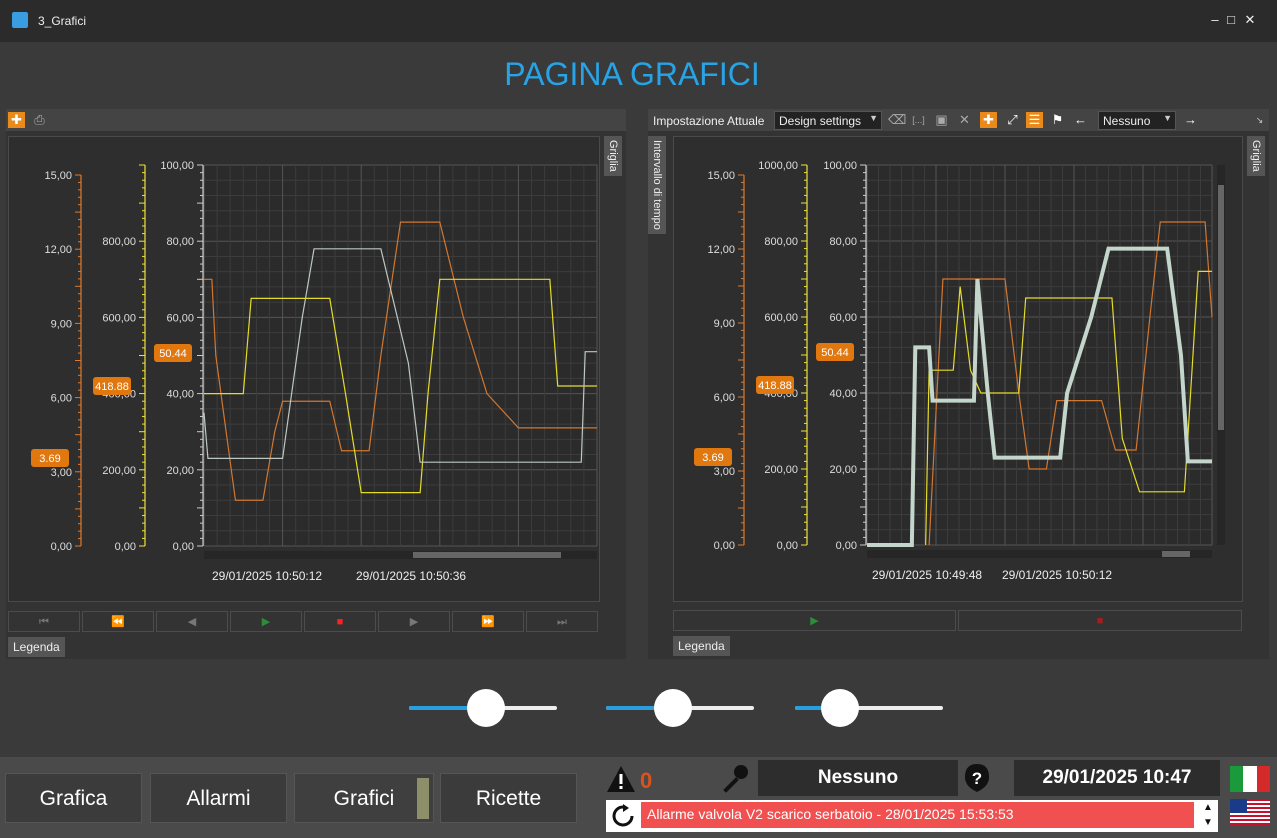 The image size is (1277, 838). Describe the element at coordinates (73, 798) in the screenshot. I see `tab-grafica: Grafica` at that location.